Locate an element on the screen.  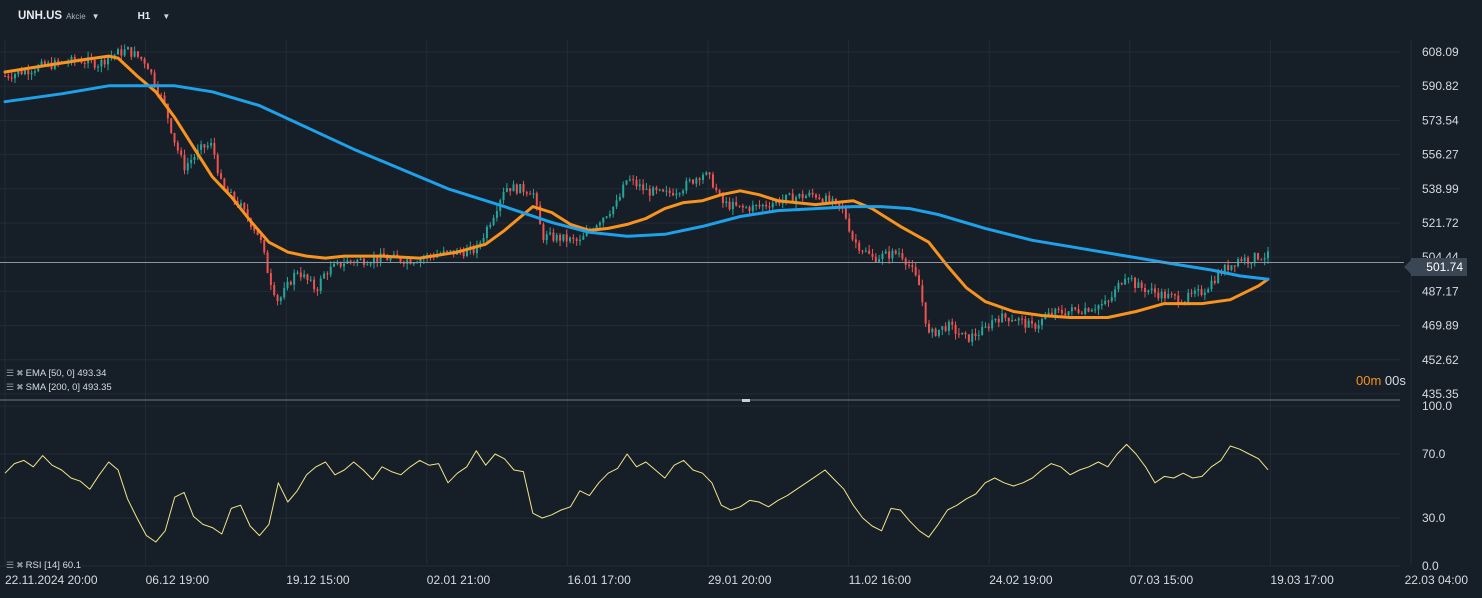
sma-legend-label: SMA [200, 0] 493.35 is located at coordinates (68, 387).